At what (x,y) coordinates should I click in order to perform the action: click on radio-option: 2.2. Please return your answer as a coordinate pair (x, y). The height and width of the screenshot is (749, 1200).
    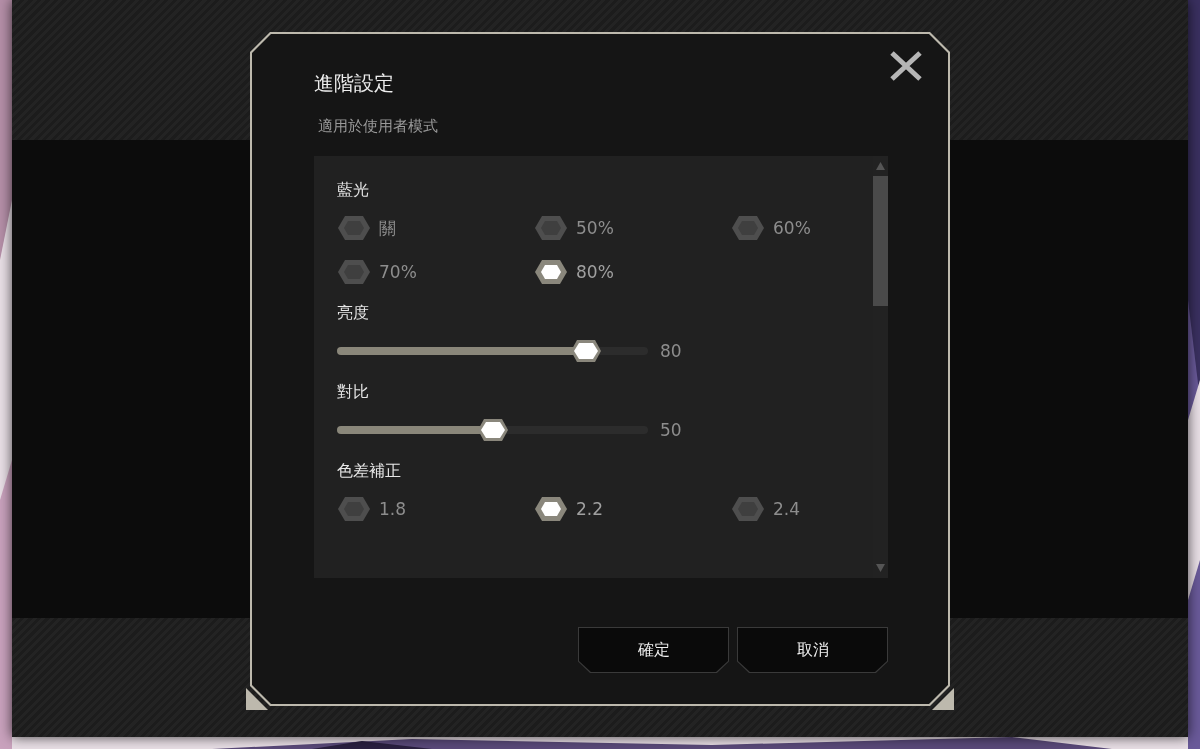
    Looking at the image, I should click on (569, 509).